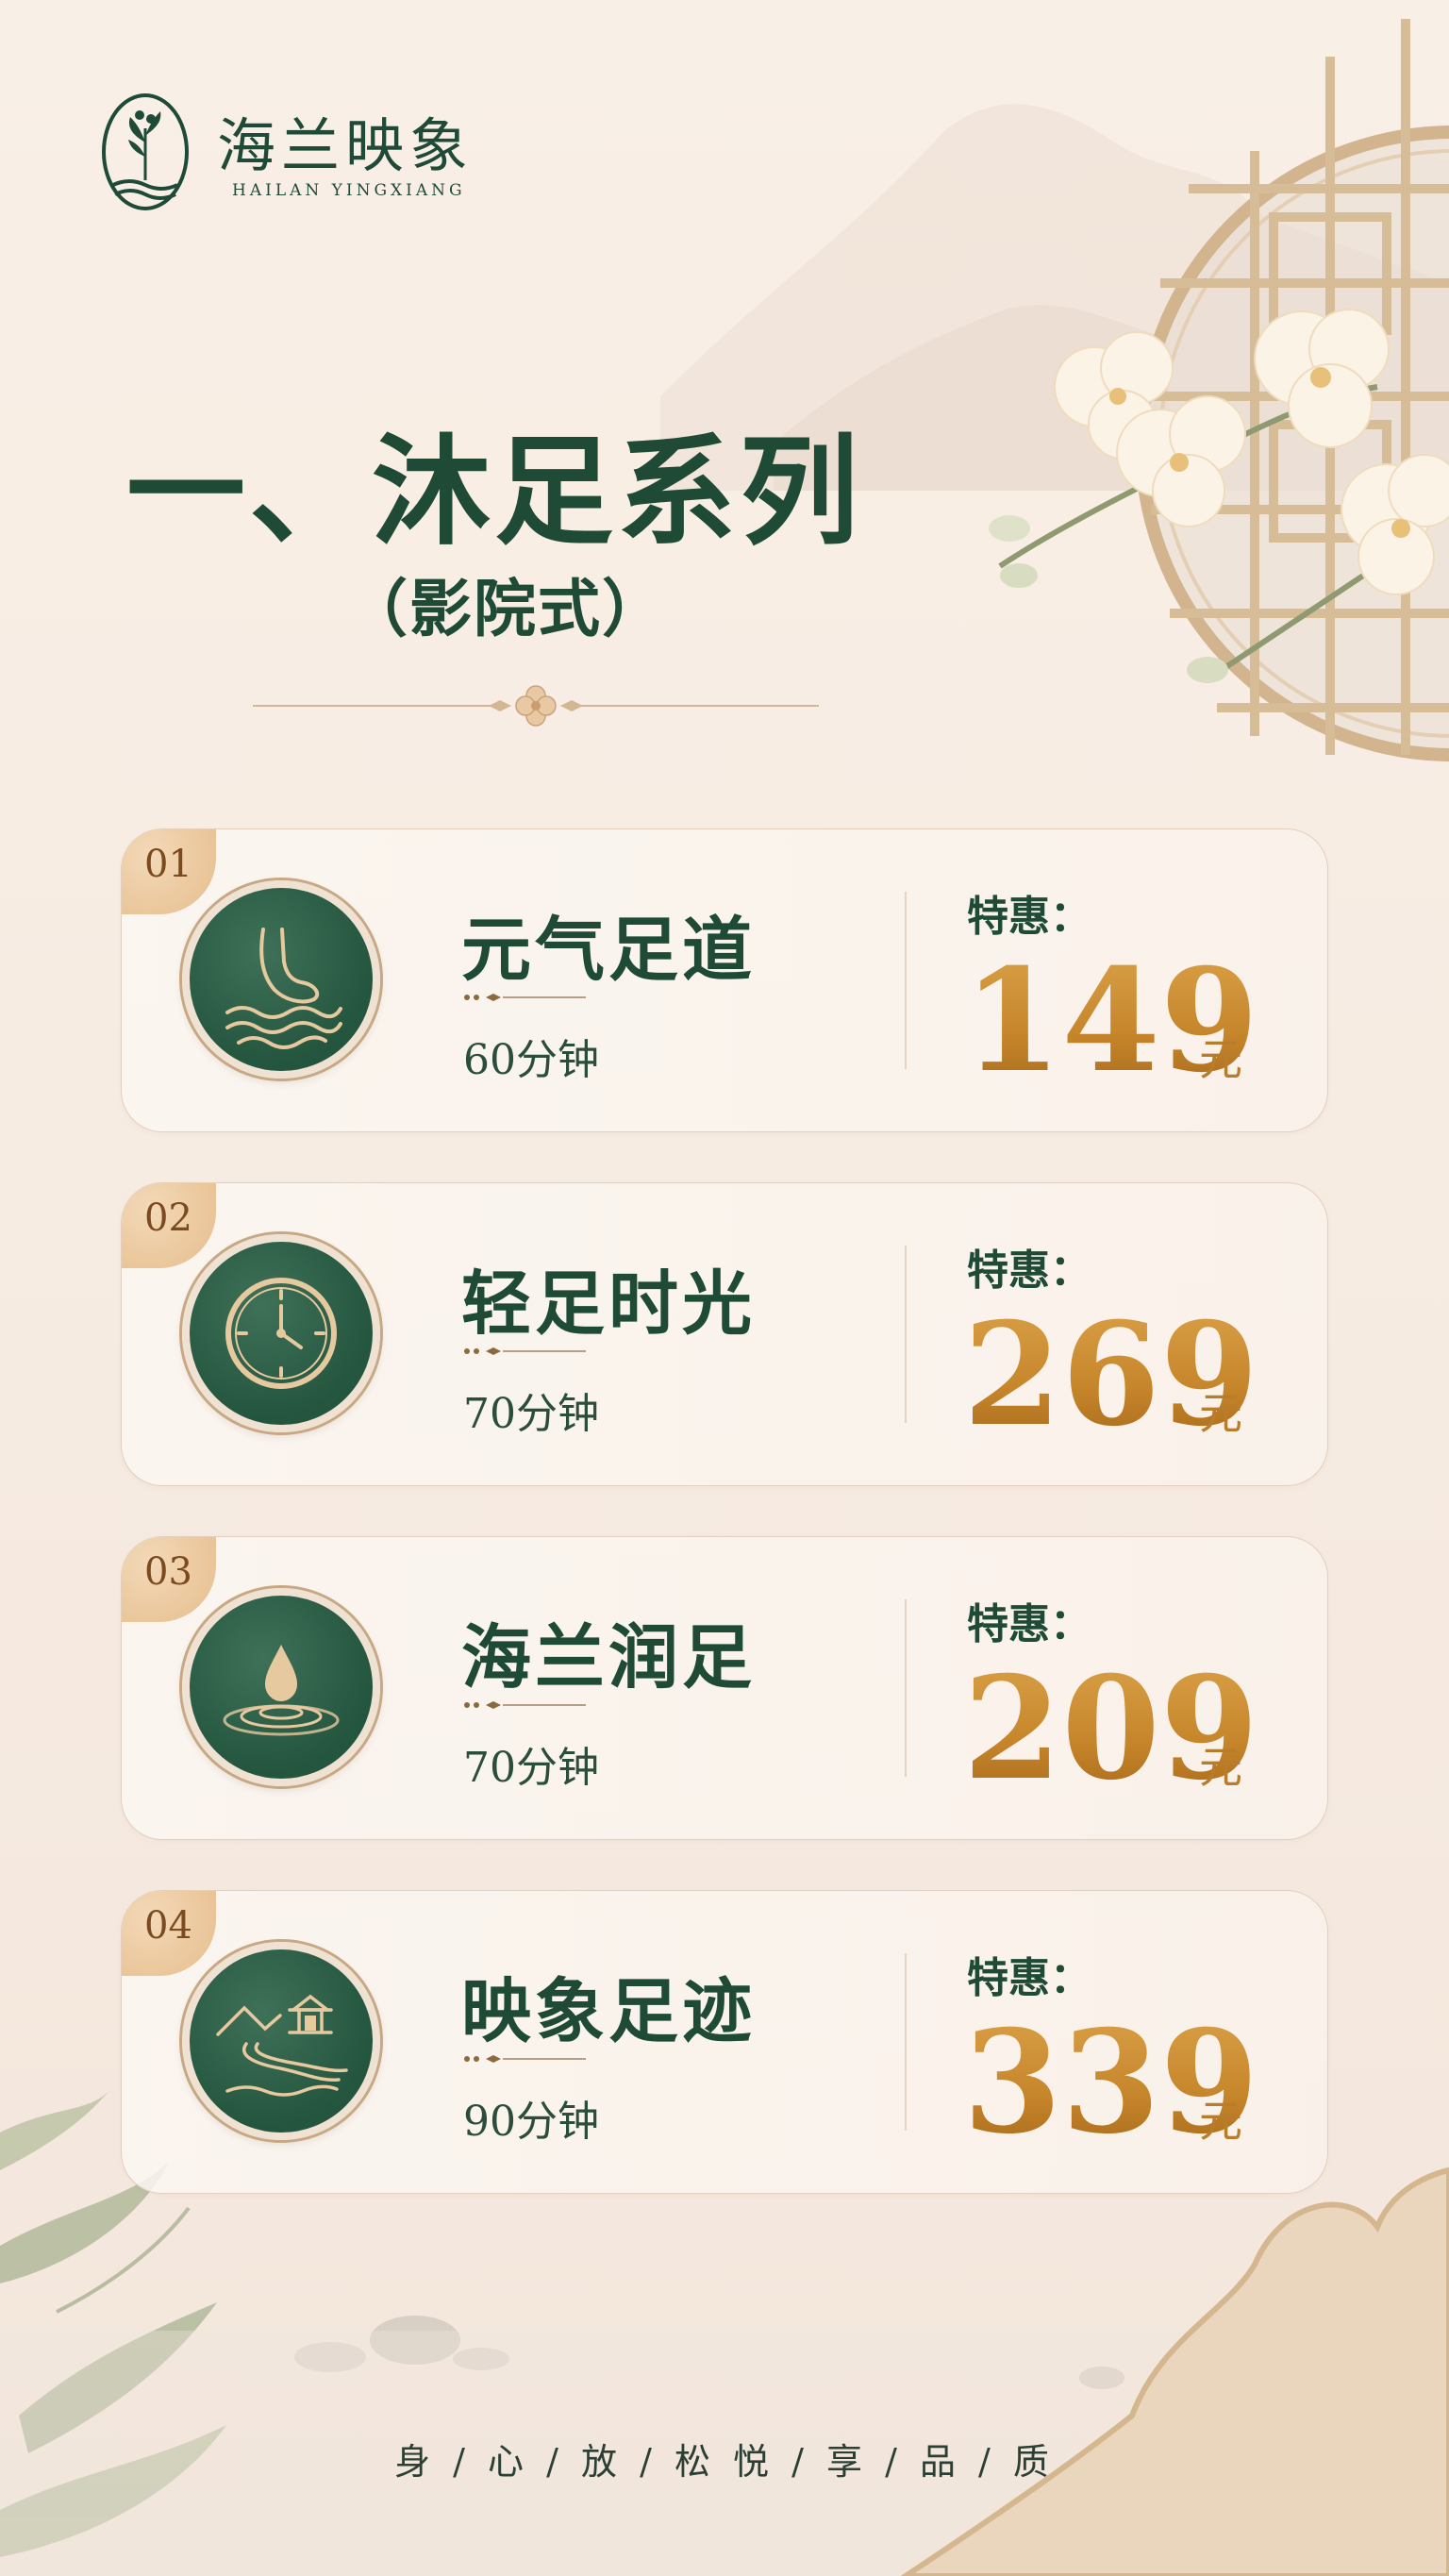 The height and width of the screenshot is (2576, 1449). I want to click on badge-number: 04, so click(168, 1926).